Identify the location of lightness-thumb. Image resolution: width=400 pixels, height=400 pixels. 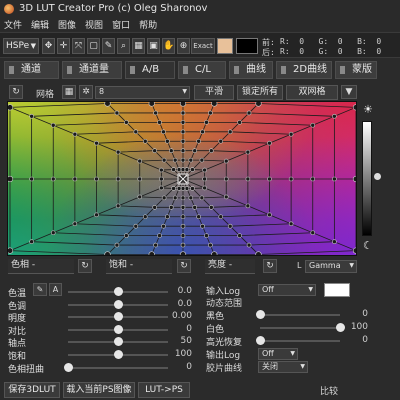
(377, 176).